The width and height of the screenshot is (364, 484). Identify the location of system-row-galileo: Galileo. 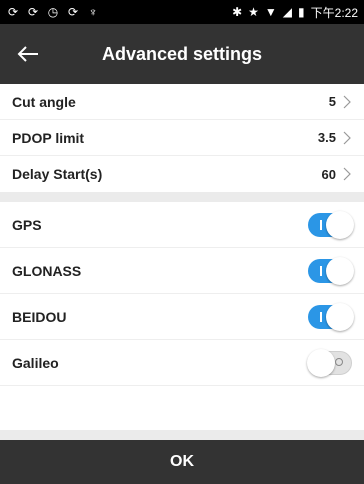
(182, 363).